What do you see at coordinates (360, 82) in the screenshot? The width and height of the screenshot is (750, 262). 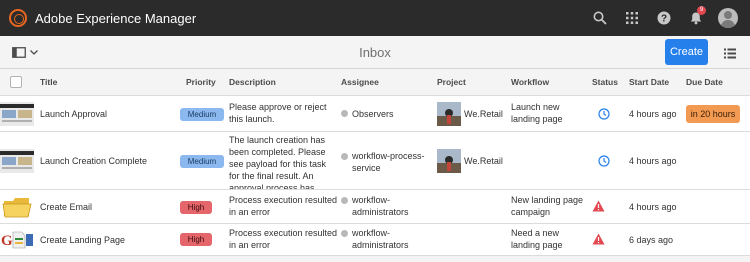 I see `column-header-assignee: Assignee` at bounding box center [360, 82].